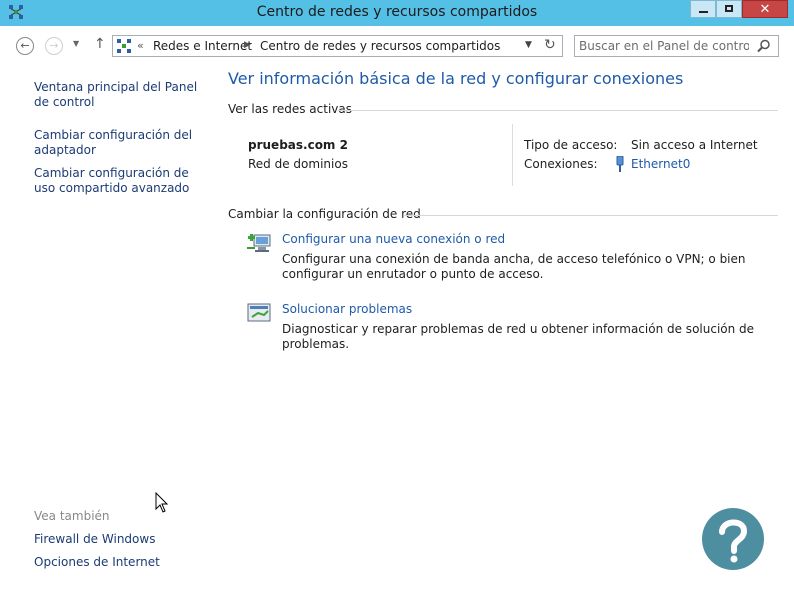 Image resolution: width=794 pixels, height=590 pixels. Describe the element at coordinates (347, 309) in the screenshot. I see `troubleshoot-link: Solucionar problemas` at that location.